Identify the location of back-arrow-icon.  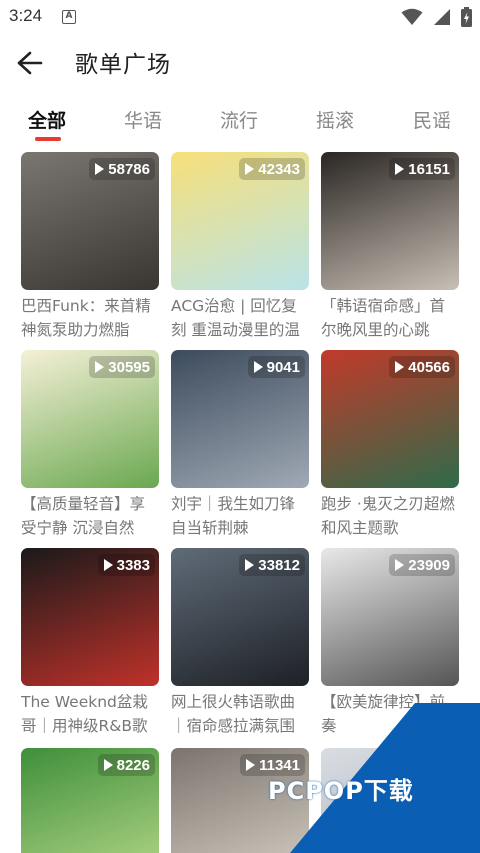
(30, 63).